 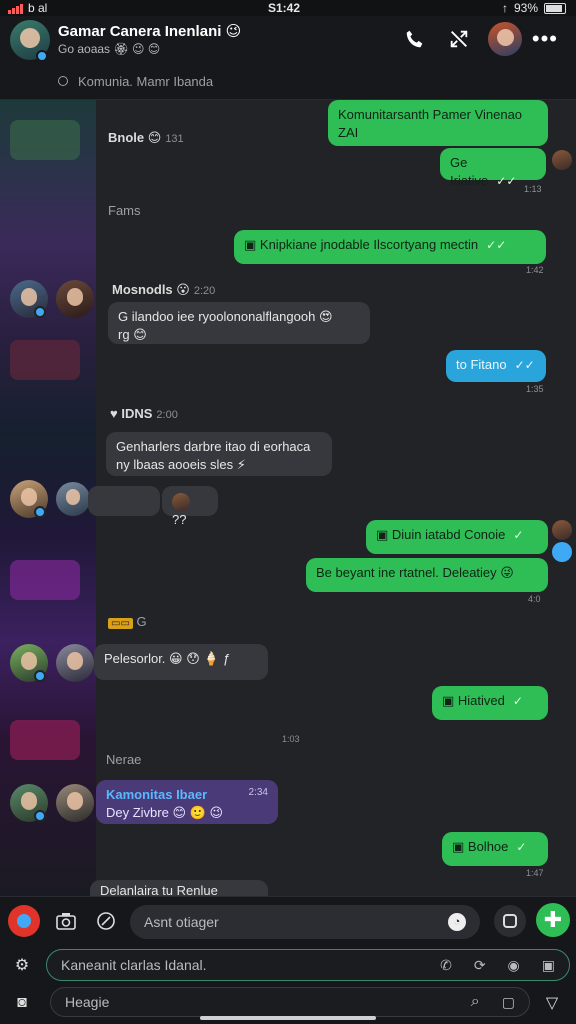 What do you see at coordinates (534, 599) in the screenshot?
I see `message-time: 4:0` at bounding box center [534, 599].